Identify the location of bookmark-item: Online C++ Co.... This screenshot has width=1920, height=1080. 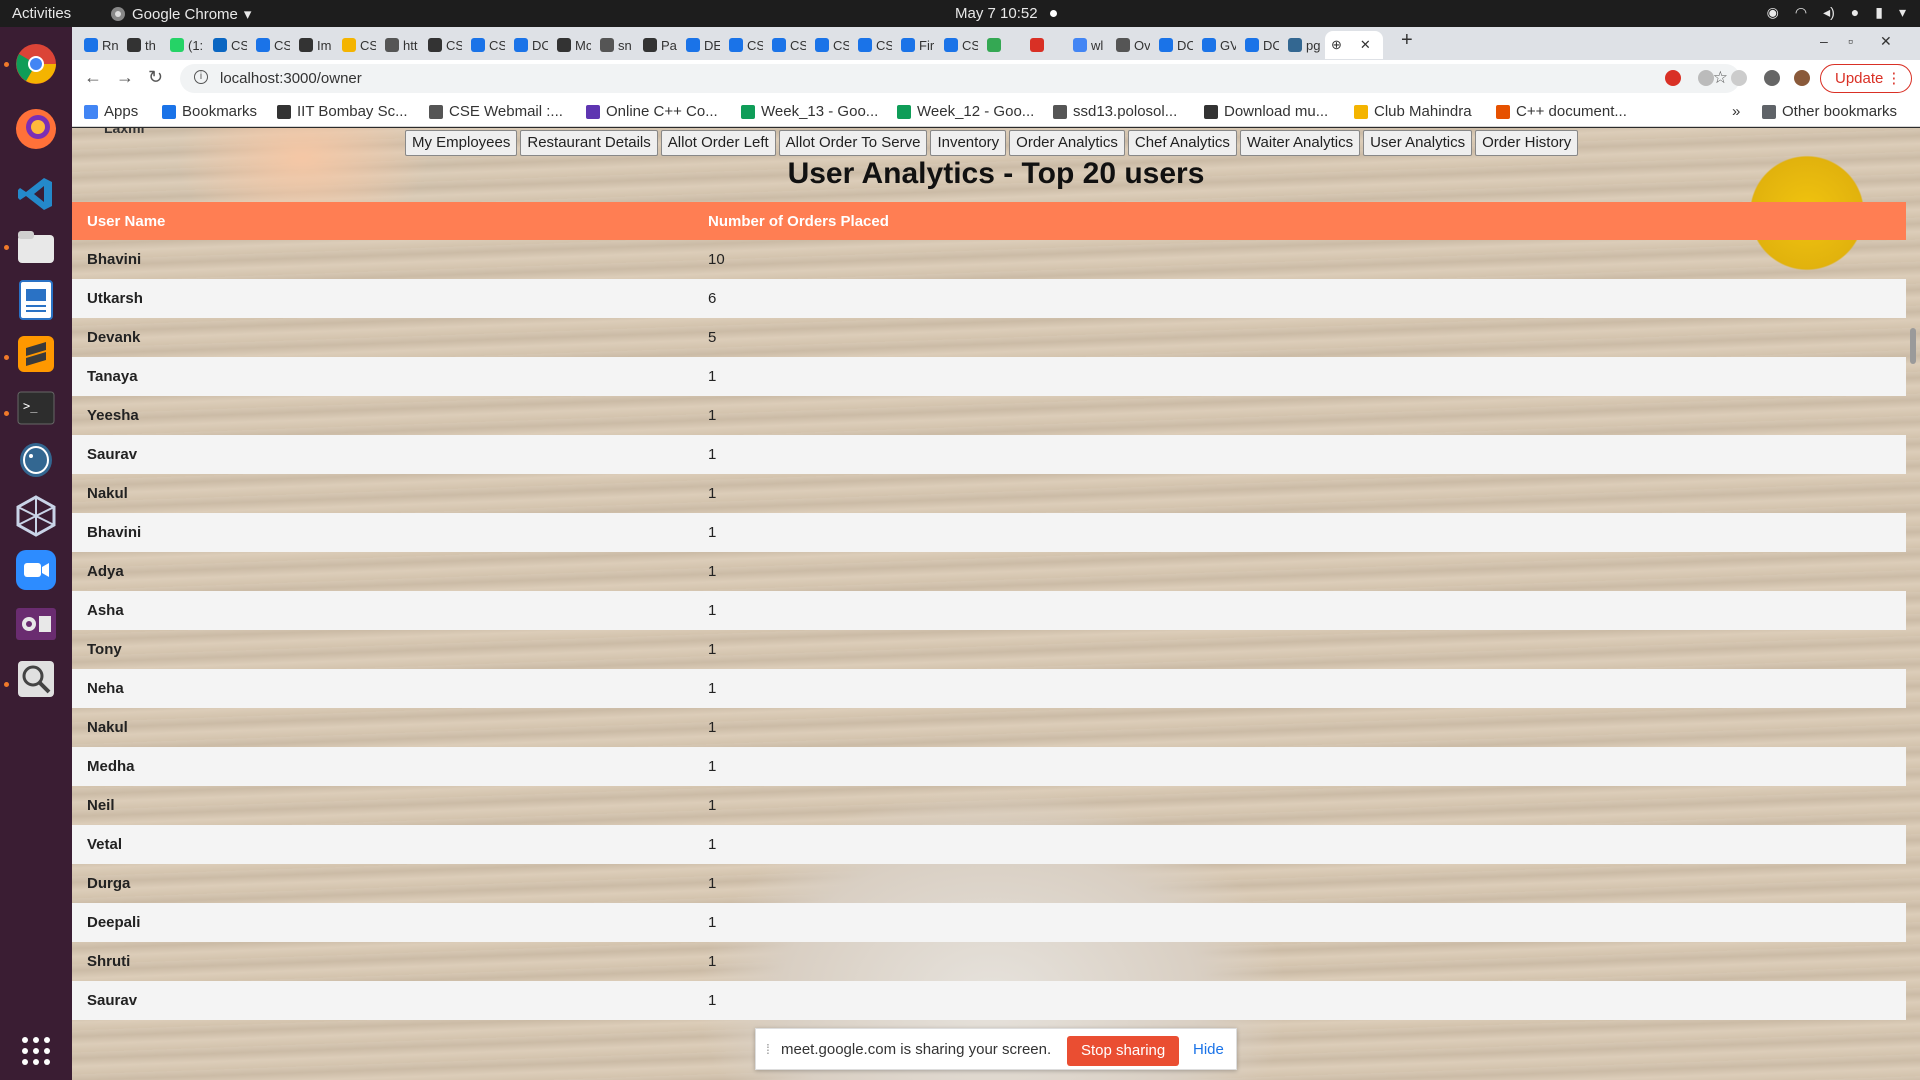
(652, 111).